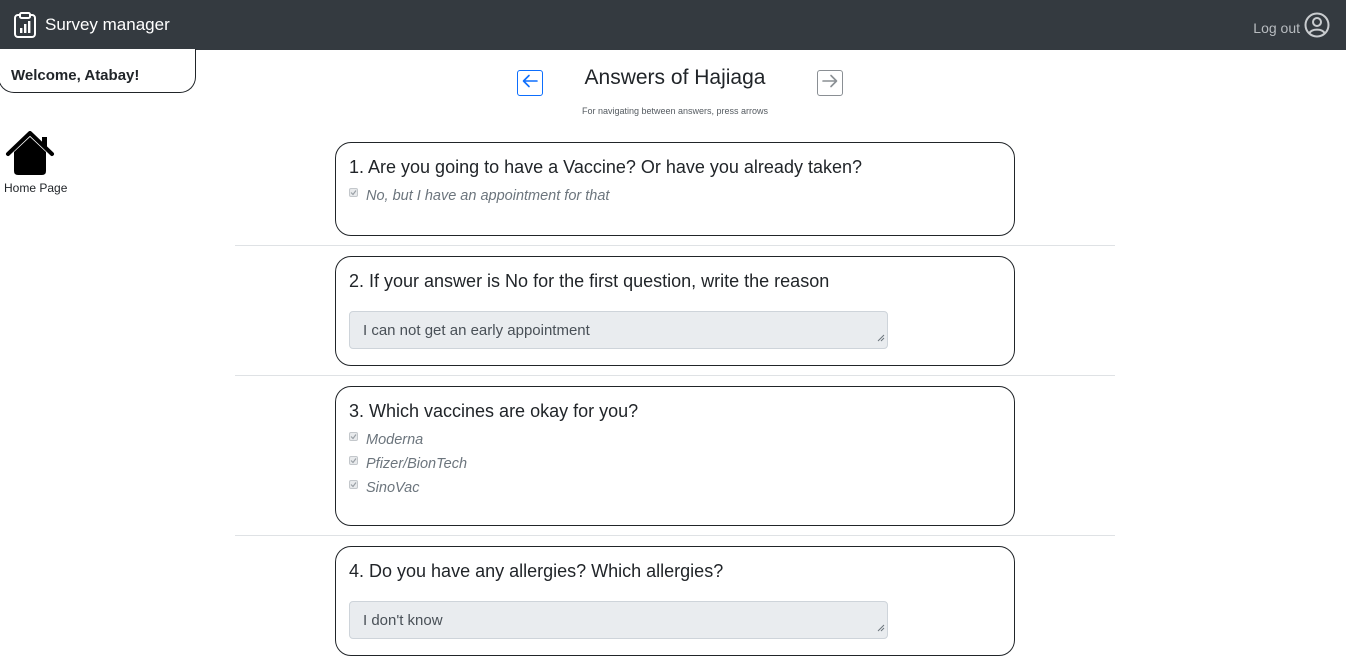 This screenshot has width=1346, height=663. I want to click on answer-textarea: I can not get an early appointment, so click(618, 330).